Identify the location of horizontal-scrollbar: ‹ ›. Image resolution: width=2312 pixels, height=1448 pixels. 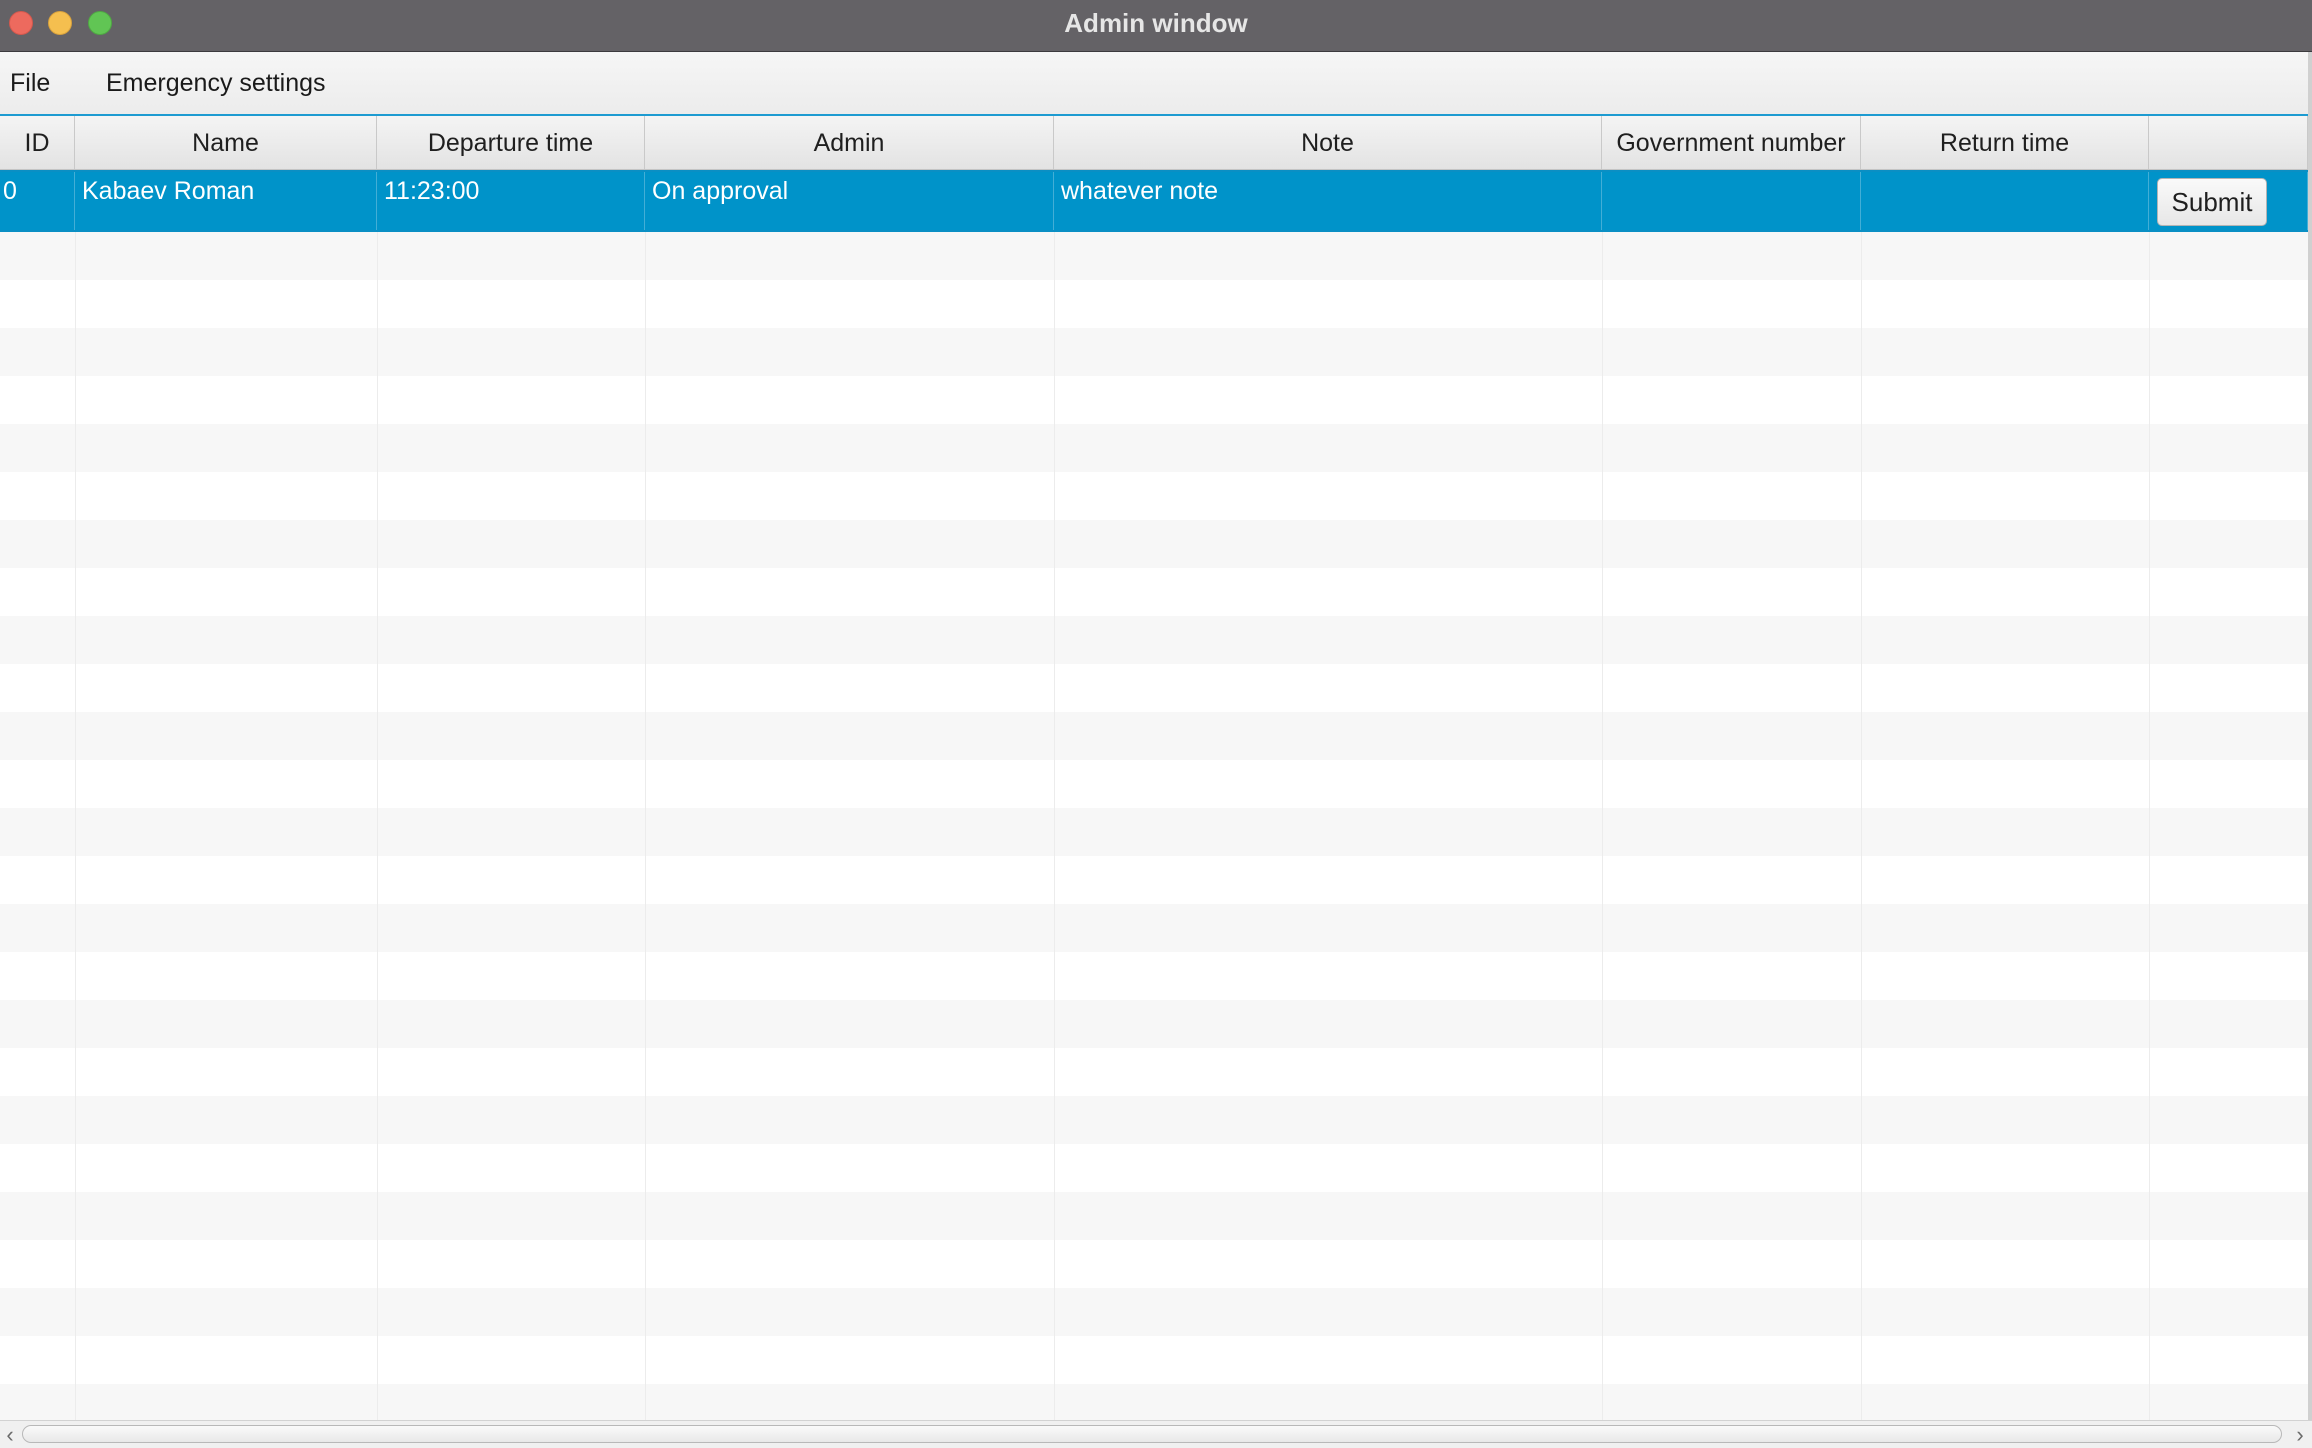
(1156, 1434).